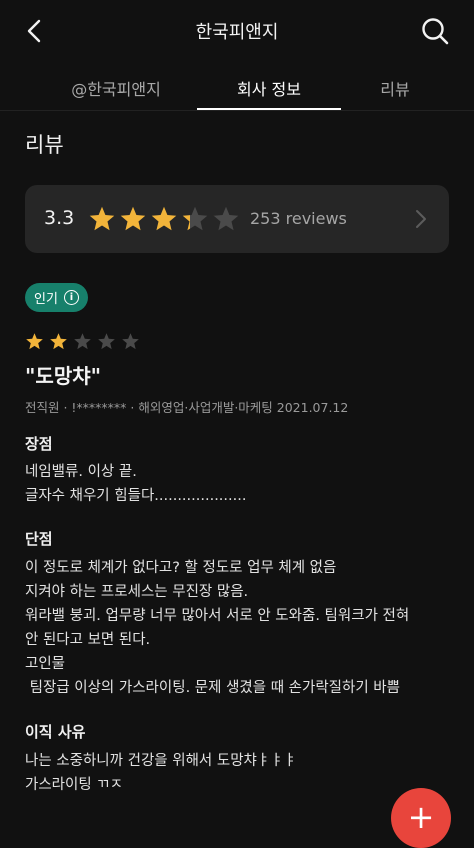 The height and width of the screenshot is (848, 474). What do you see at coordinates (269, 88) in the screenshot?
I see `tab-company-info: 회사 정보` at bounding box center [269, 88].